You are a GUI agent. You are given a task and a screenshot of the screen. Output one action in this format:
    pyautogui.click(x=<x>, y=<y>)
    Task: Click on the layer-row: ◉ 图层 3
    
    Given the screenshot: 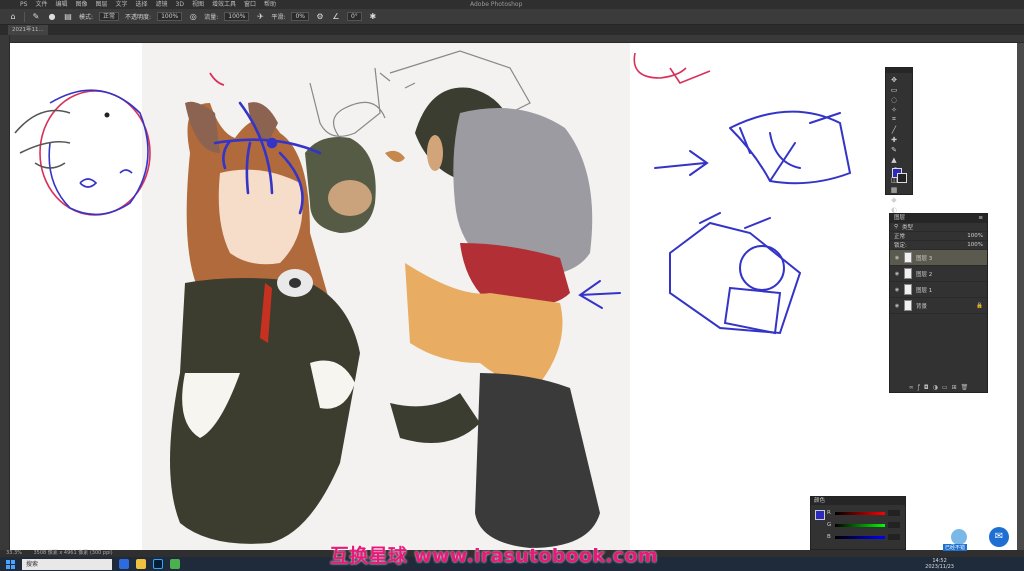 What is the action you would take?
    pyautogui.click(x=938, y=258)
    